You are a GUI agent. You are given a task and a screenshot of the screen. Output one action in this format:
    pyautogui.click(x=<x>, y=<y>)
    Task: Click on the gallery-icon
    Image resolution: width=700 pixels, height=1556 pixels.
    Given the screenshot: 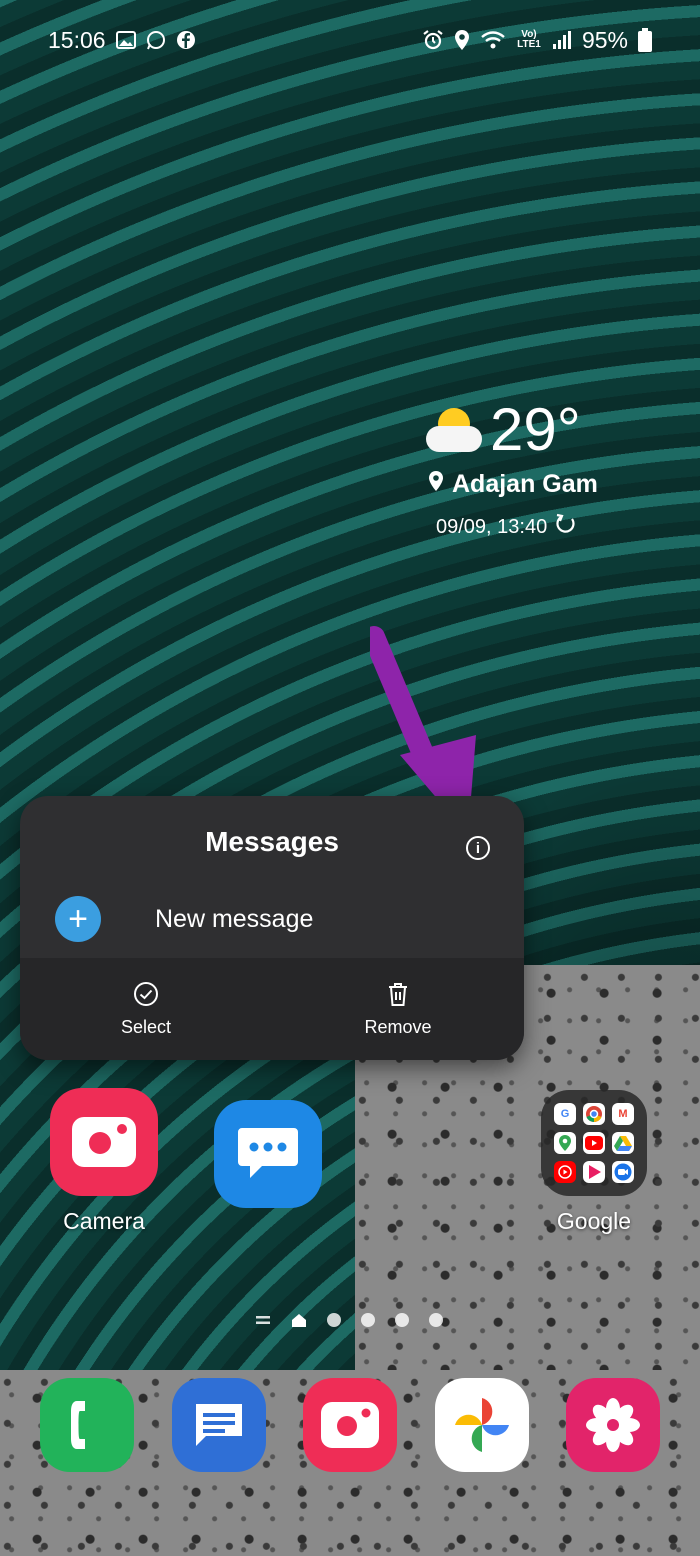 What is the action you would take?
    pyautogui.click(x=125, y=40)
    